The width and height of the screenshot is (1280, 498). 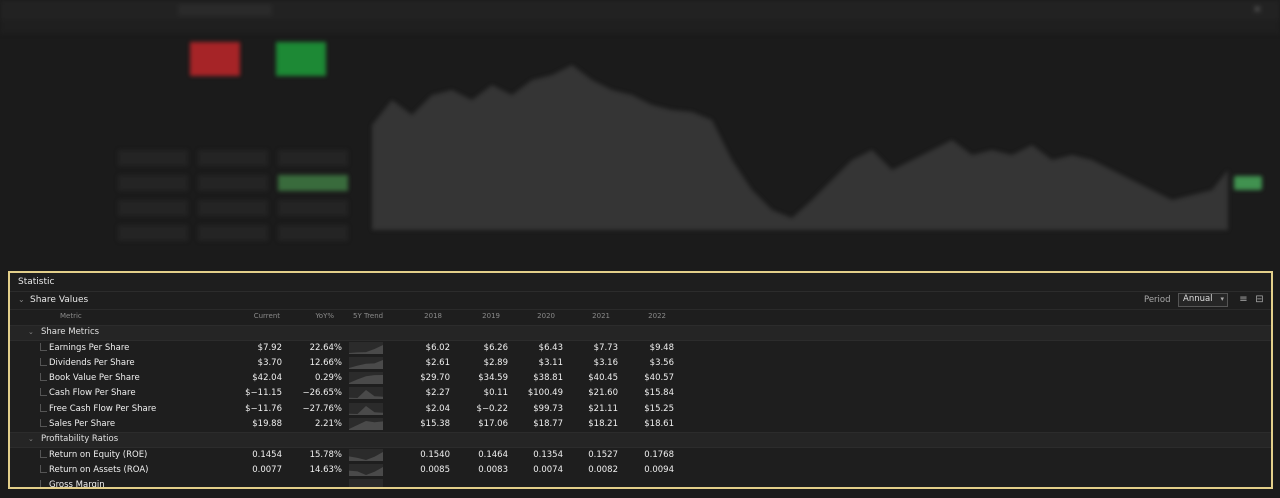 What do you see at coordinates (435, 424) in the screenshot?
I see `year-value: $15.38` at bounding box center [435, 424].